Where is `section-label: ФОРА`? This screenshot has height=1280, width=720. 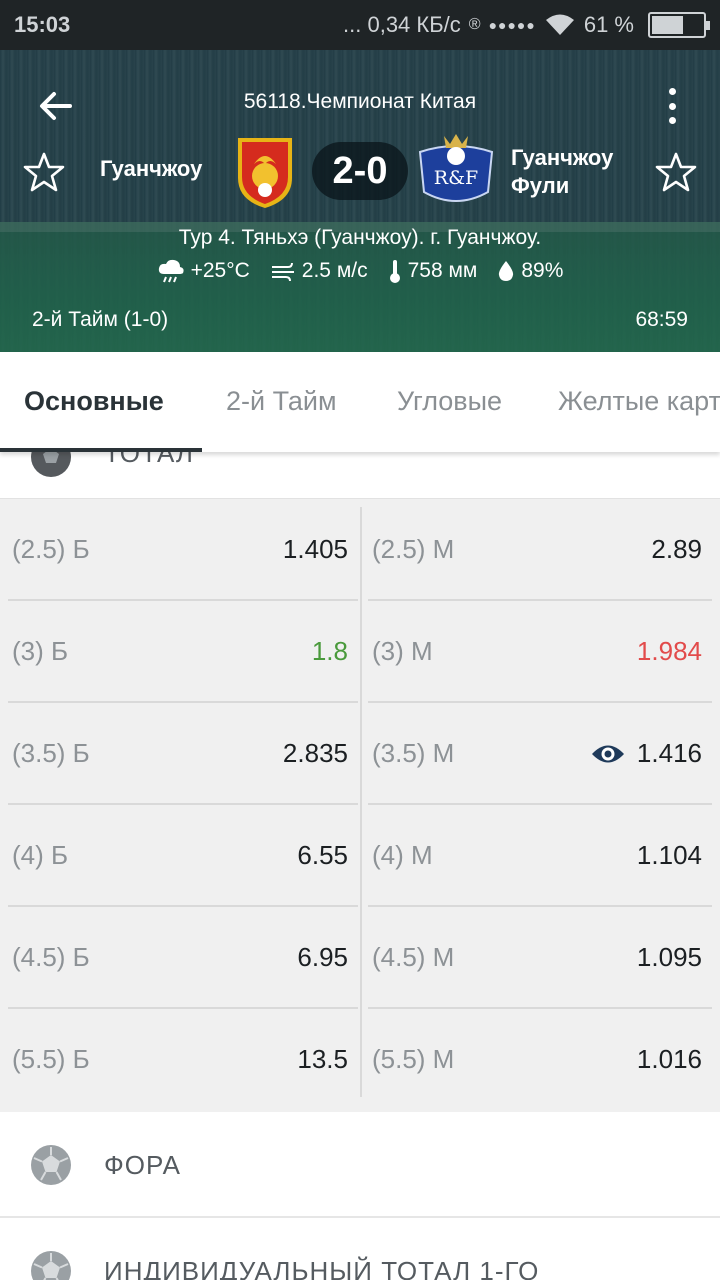 section-label: ФОРА is located at coordinates (142, 1165).